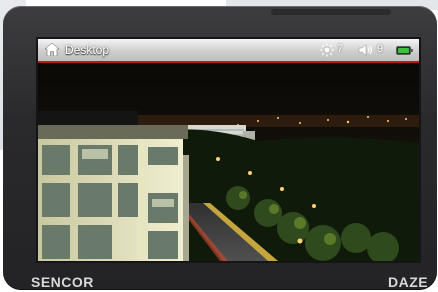 The width and height of the screenshot is (438, 292). I want to click on battery-icon, so click(404, 50).